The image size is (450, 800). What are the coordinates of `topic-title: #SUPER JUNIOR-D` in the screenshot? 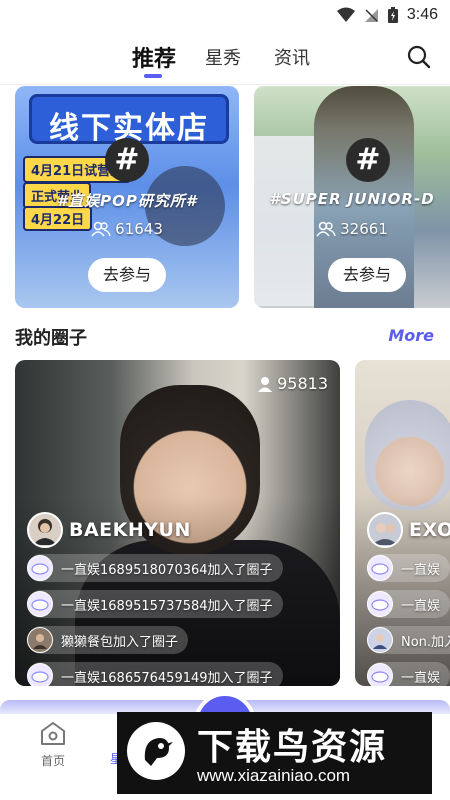 It's located at (352, 199).